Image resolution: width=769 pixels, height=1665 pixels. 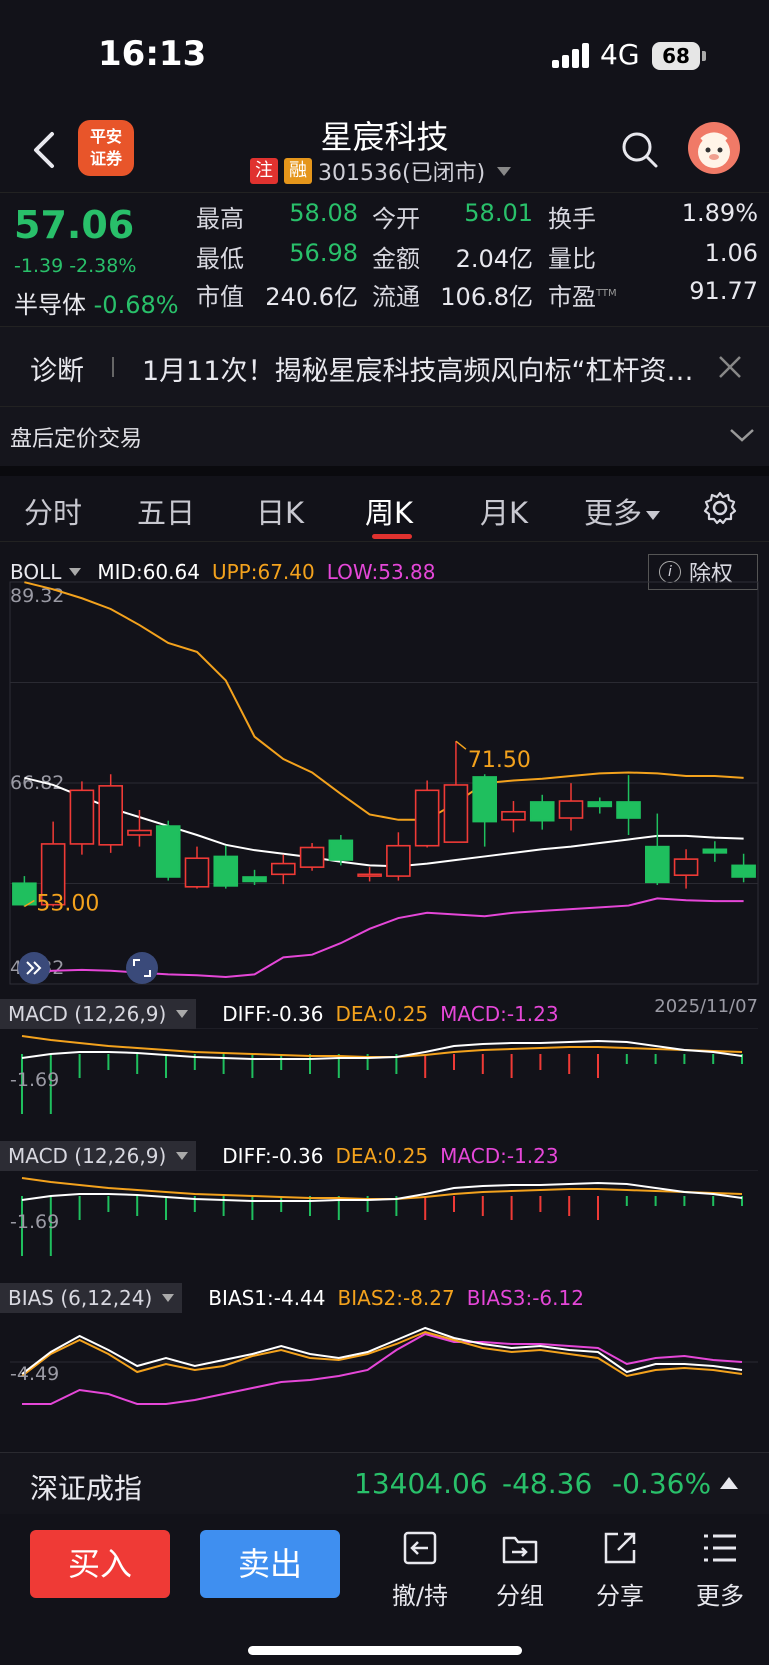 I want to click on macd-value: MACD:-1.23, so click(x=499, y=1014).